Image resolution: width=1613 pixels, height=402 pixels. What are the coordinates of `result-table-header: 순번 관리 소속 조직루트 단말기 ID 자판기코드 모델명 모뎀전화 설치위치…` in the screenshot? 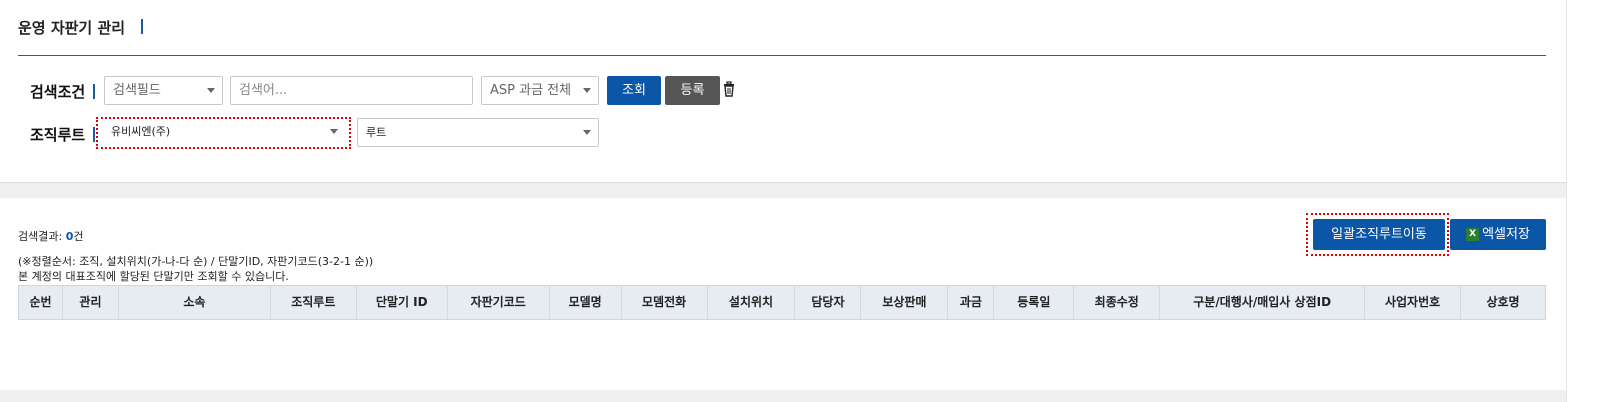 It's located at (782, 302).